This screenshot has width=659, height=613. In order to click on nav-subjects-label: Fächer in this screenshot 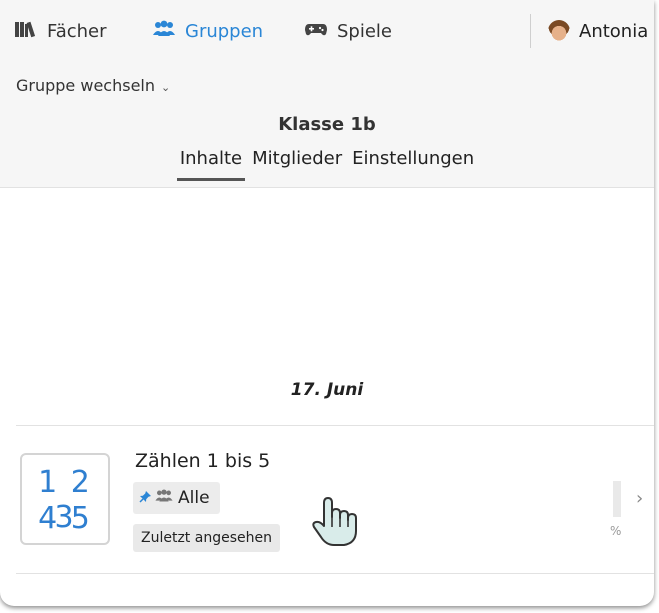, I will do `click(77, 31)`.